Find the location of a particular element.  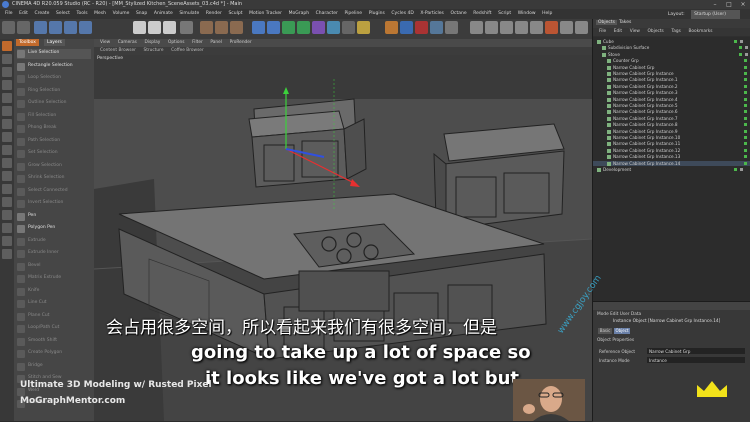

scale-tool-icon is located at coordinates (55, 27).